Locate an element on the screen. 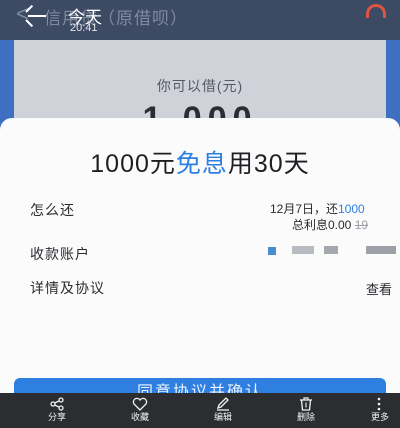  headline-amount: 1000元 is located at coordinates (133, 164).